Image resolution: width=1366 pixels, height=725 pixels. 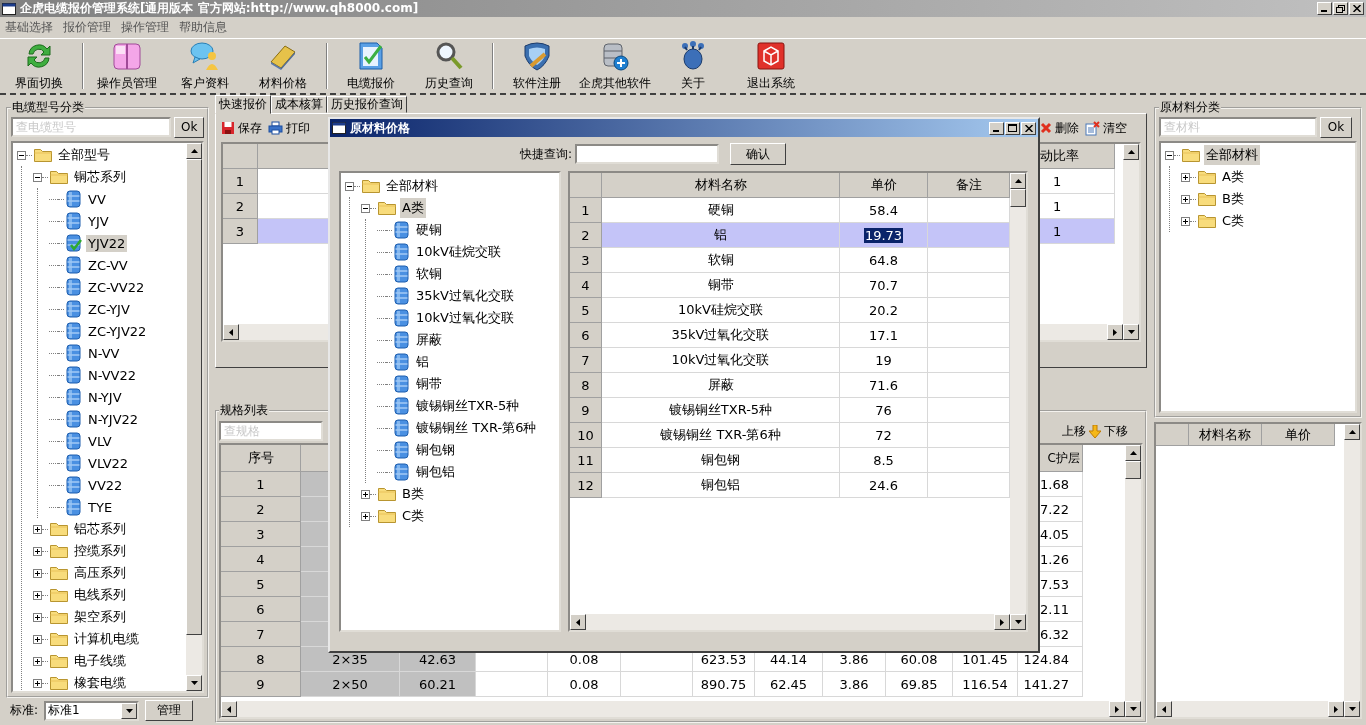 What do you see at coordinates (429, 340) in the screenshot?
I see `tree-item: 屏蔽` at bounding box center [429, 340].